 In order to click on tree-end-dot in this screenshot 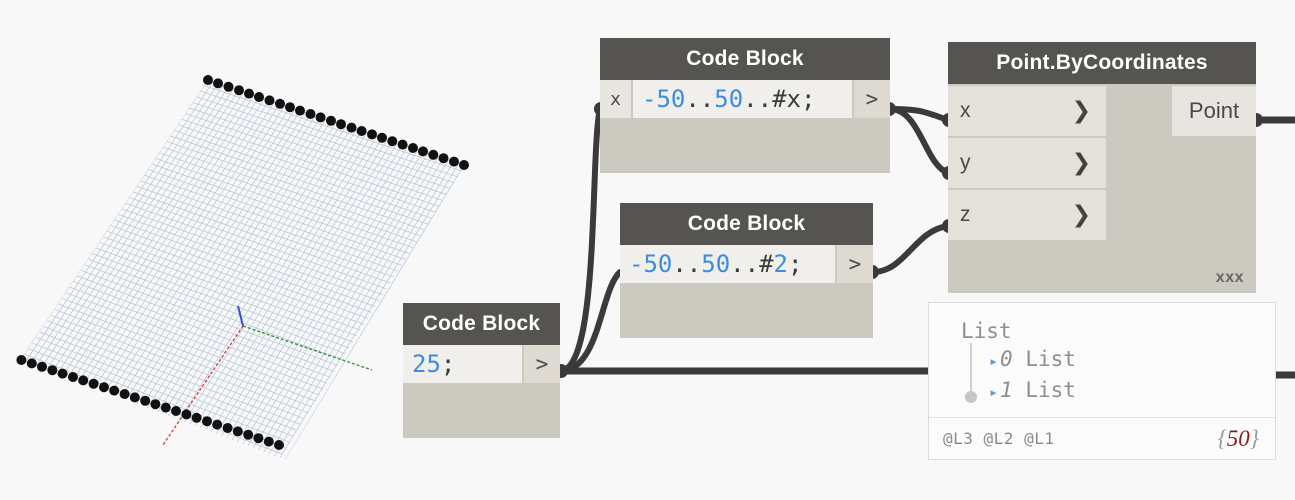, I will do `click(971, 397)`.